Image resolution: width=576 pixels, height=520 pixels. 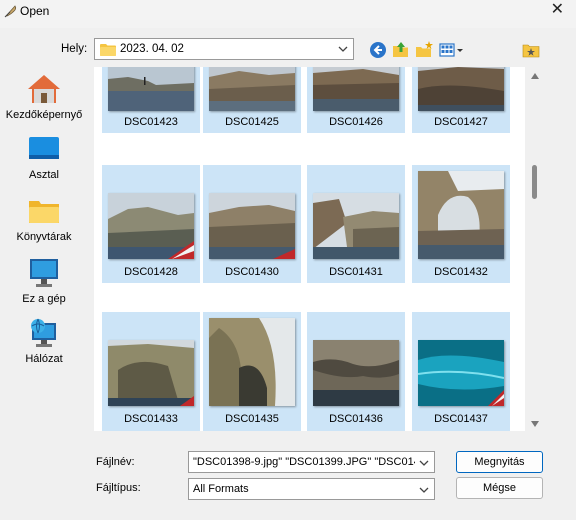 What do you see at coordinates (44, 212) in the screenshot?
I see `libraries-folder-icon` at bounding box center [44, 212].